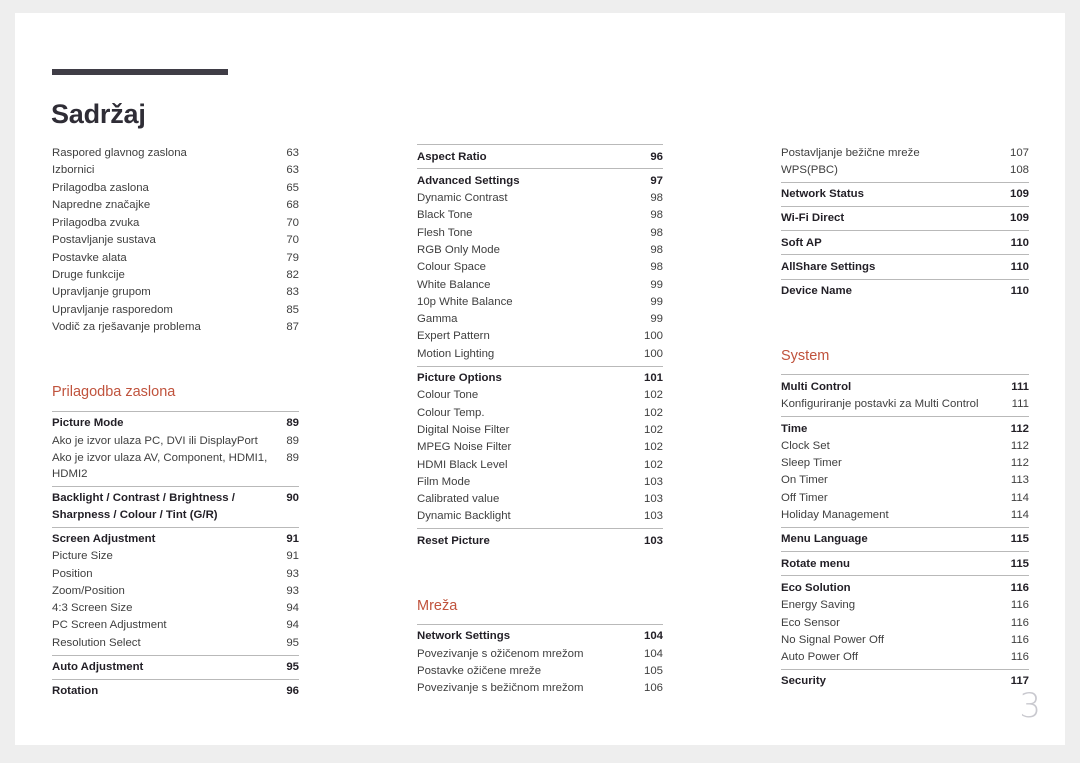 This screenshot has height=763, width=1080. I want to click on toc-group: Rotate menu 115, so click(905, 563).